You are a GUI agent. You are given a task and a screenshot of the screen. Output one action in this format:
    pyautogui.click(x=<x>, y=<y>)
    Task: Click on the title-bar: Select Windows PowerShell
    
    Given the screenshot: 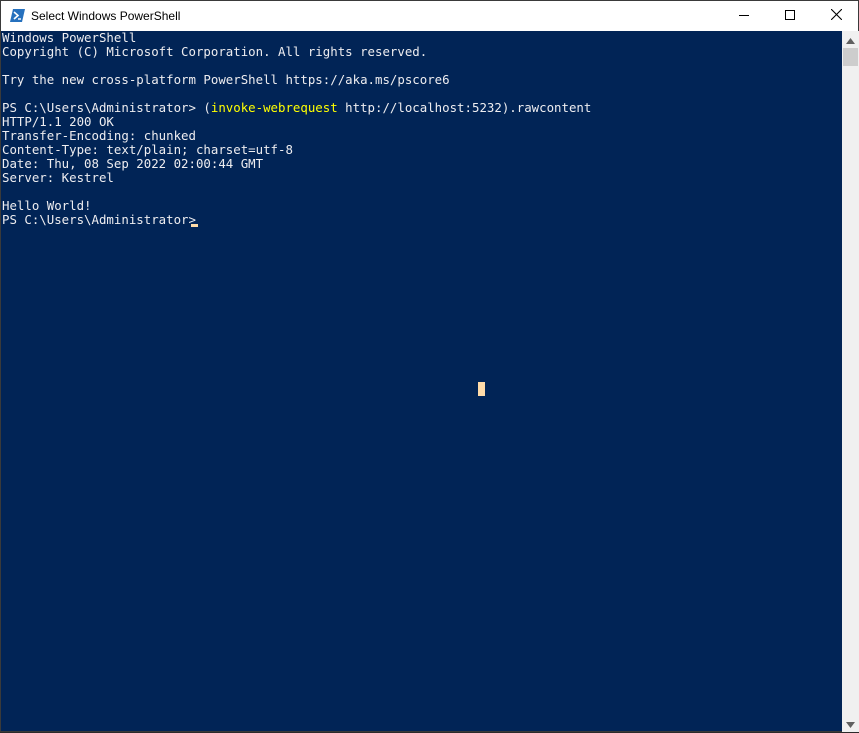 What is the action you would take?
    pyautogui.click(x=429, y=16)
    